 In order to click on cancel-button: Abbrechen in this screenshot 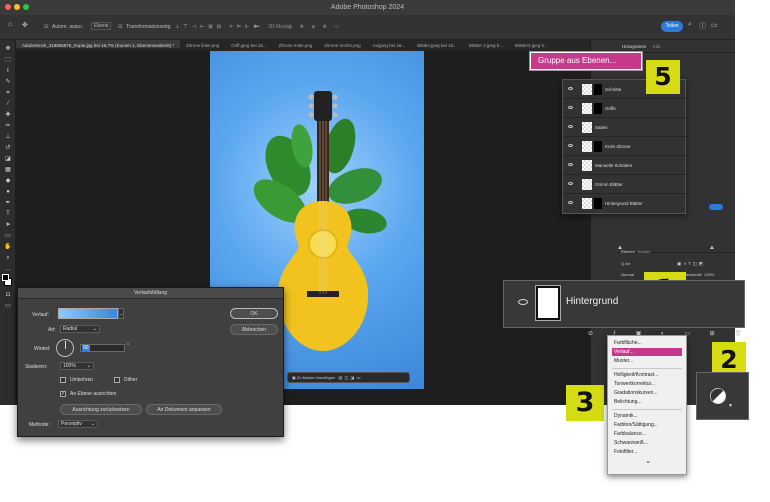, I will do `click(254, 329)`.